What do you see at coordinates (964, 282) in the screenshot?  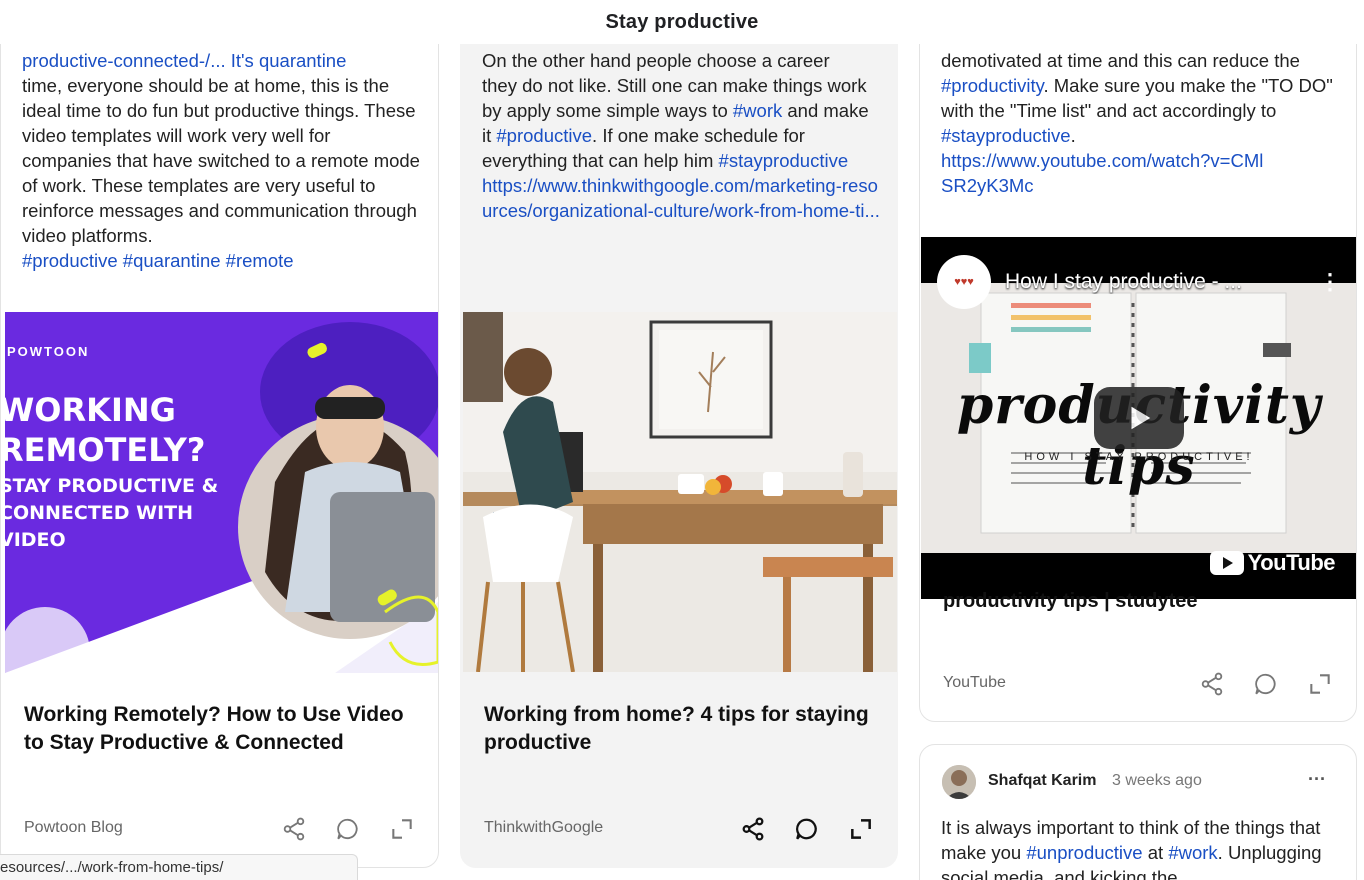 I see `channel-avatar: ♥♥♥` at bounding box center [964, 282].